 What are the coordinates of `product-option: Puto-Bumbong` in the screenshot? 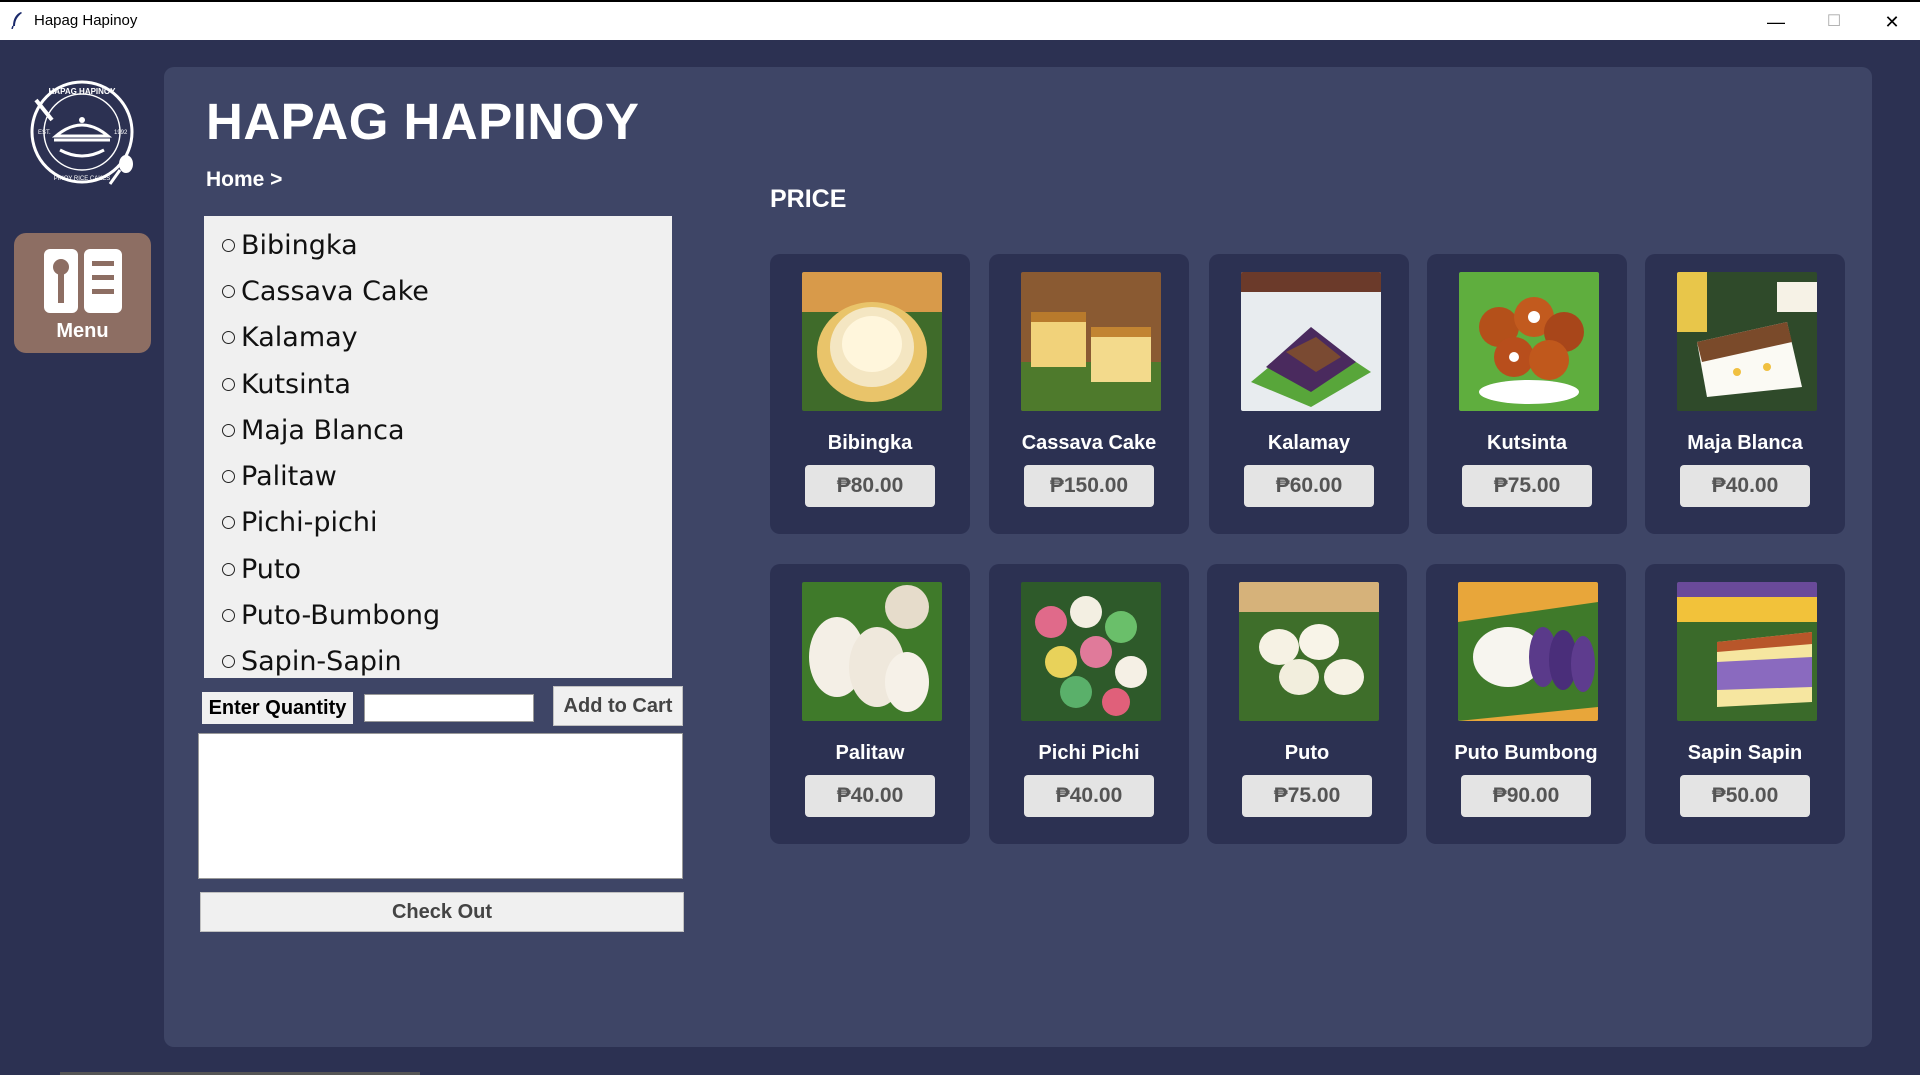 It's located at (438, 615).